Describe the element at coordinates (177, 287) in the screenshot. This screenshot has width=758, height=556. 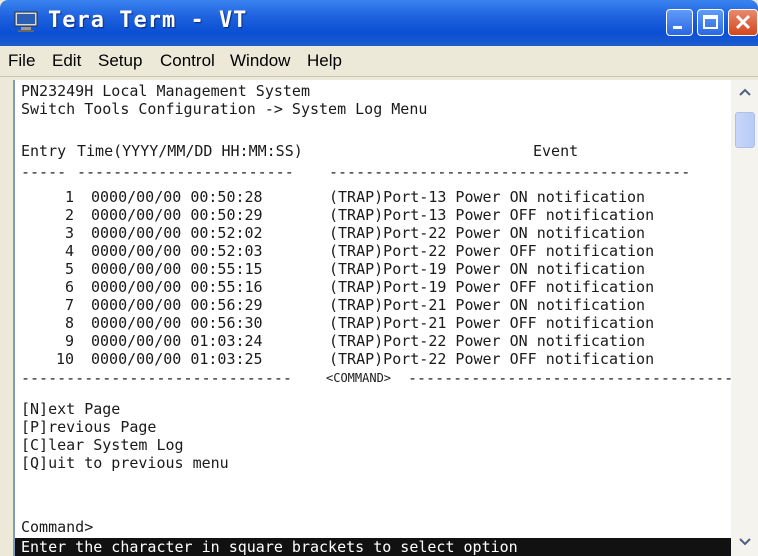
I see `log-entry-time: 0000/00/00 00:55:16` at that location.